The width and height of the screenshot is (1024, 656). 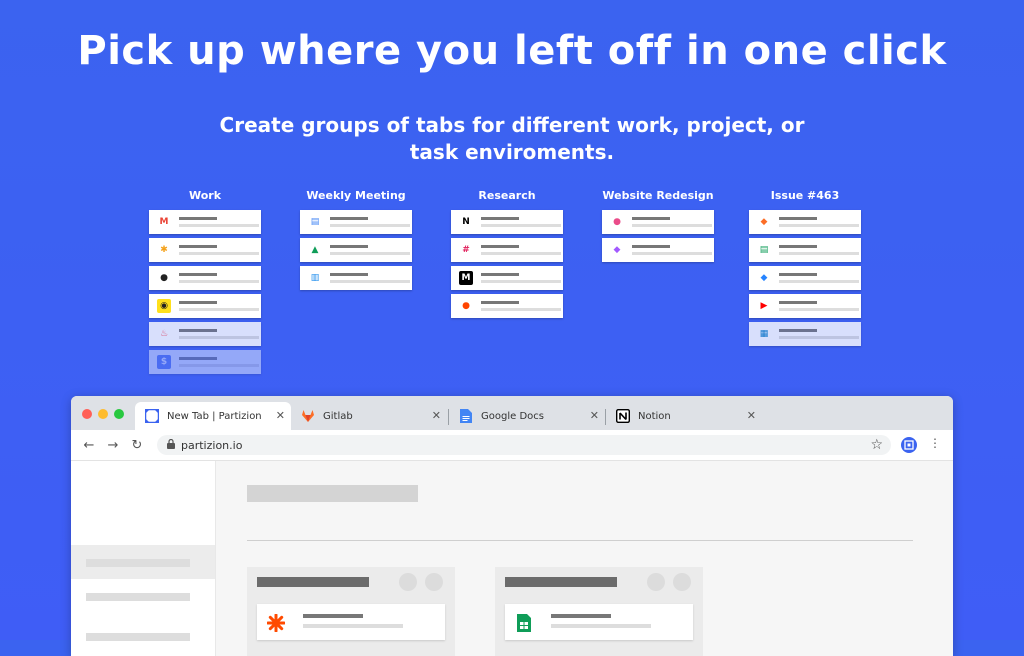 I want to click on trello-icon: ▦, so click(x=764, y=334).